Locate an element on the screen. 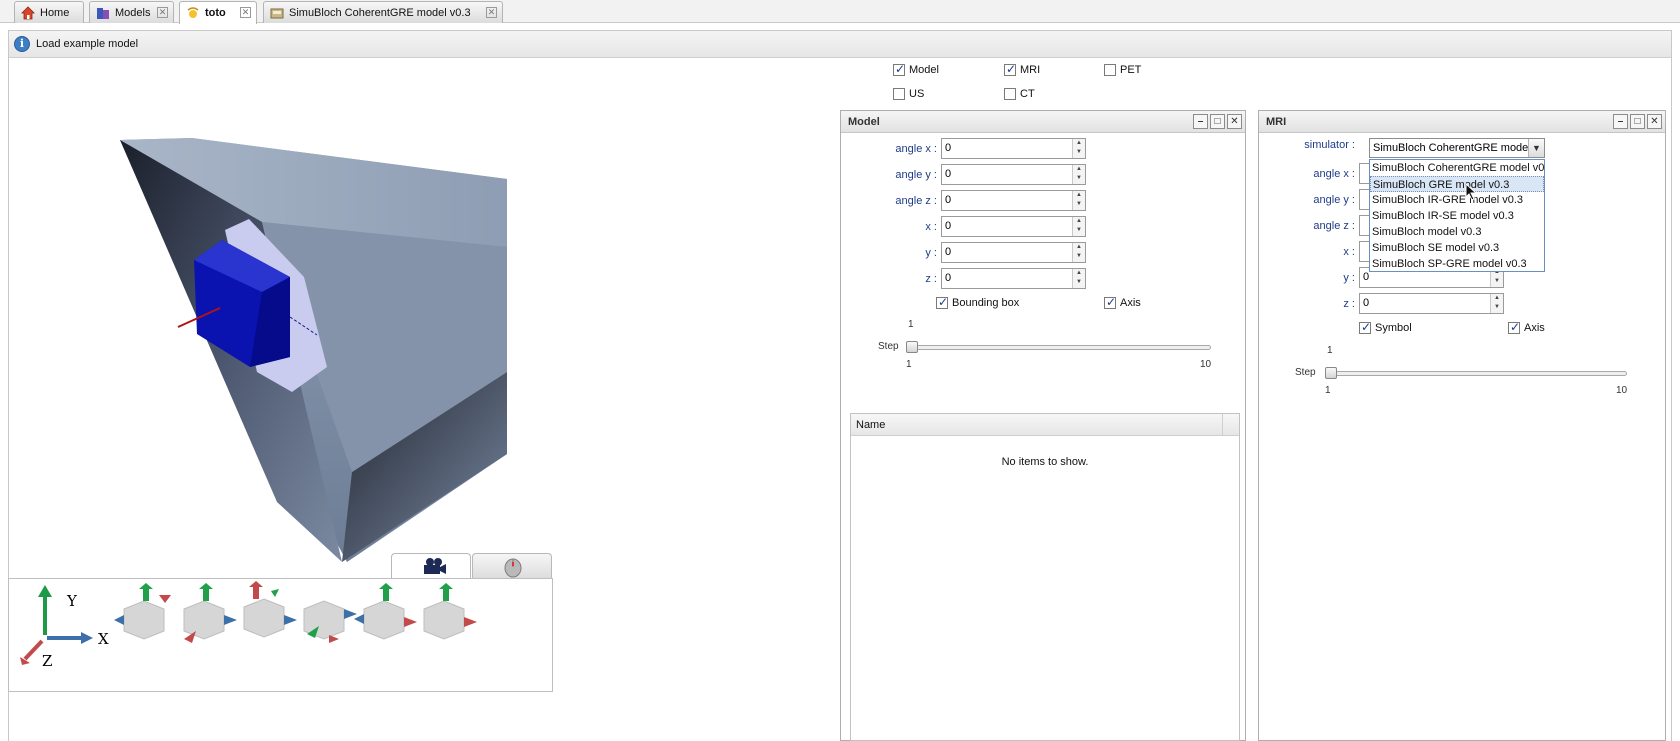 The height and width of the screenshot is (741, 1680). field-y: y : 0 ▲ ▼ is located at coordinates (963, 252).